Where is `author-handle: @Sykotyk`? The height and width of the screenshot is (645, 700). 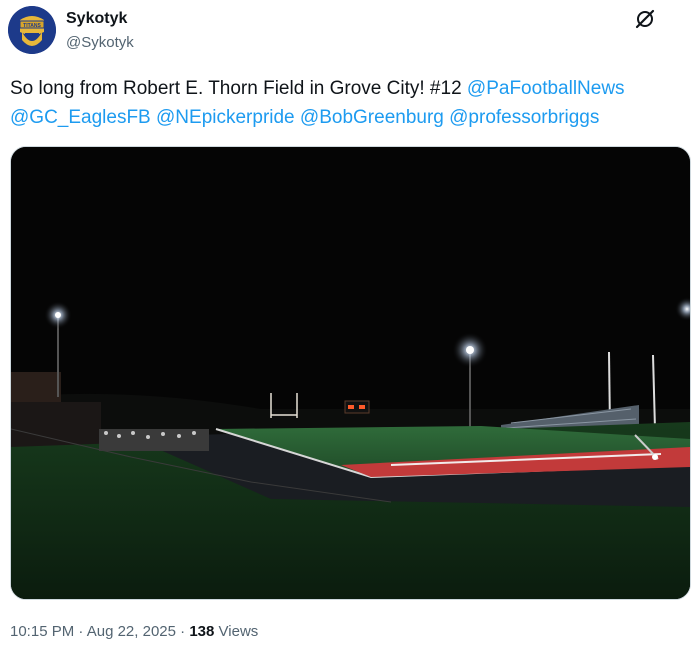
author-handle: @Sykotyk is located at coordinates (100, 42).